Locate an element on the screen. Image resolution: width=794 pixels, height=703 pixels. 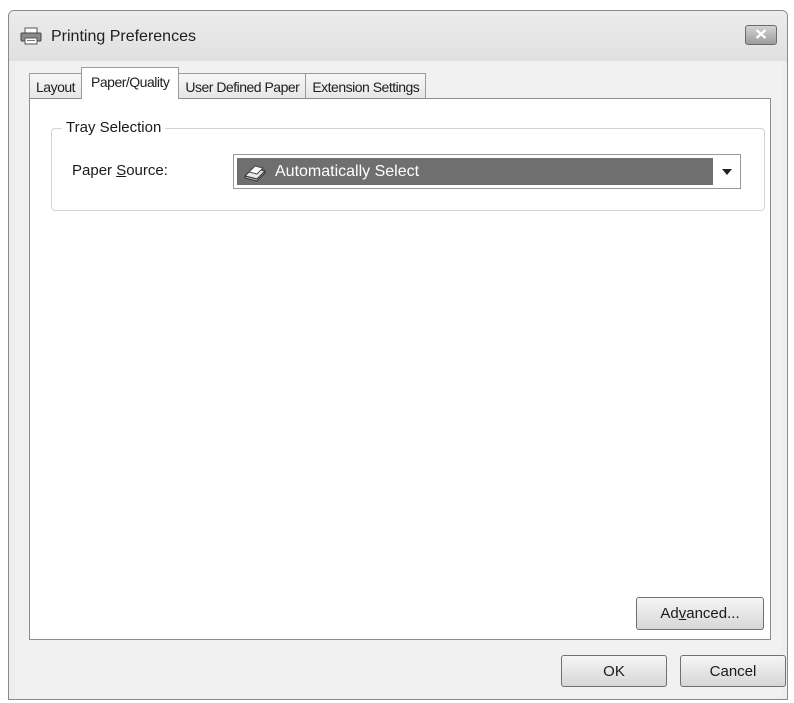
ok-button: OK is located at coordinates (614, 671).